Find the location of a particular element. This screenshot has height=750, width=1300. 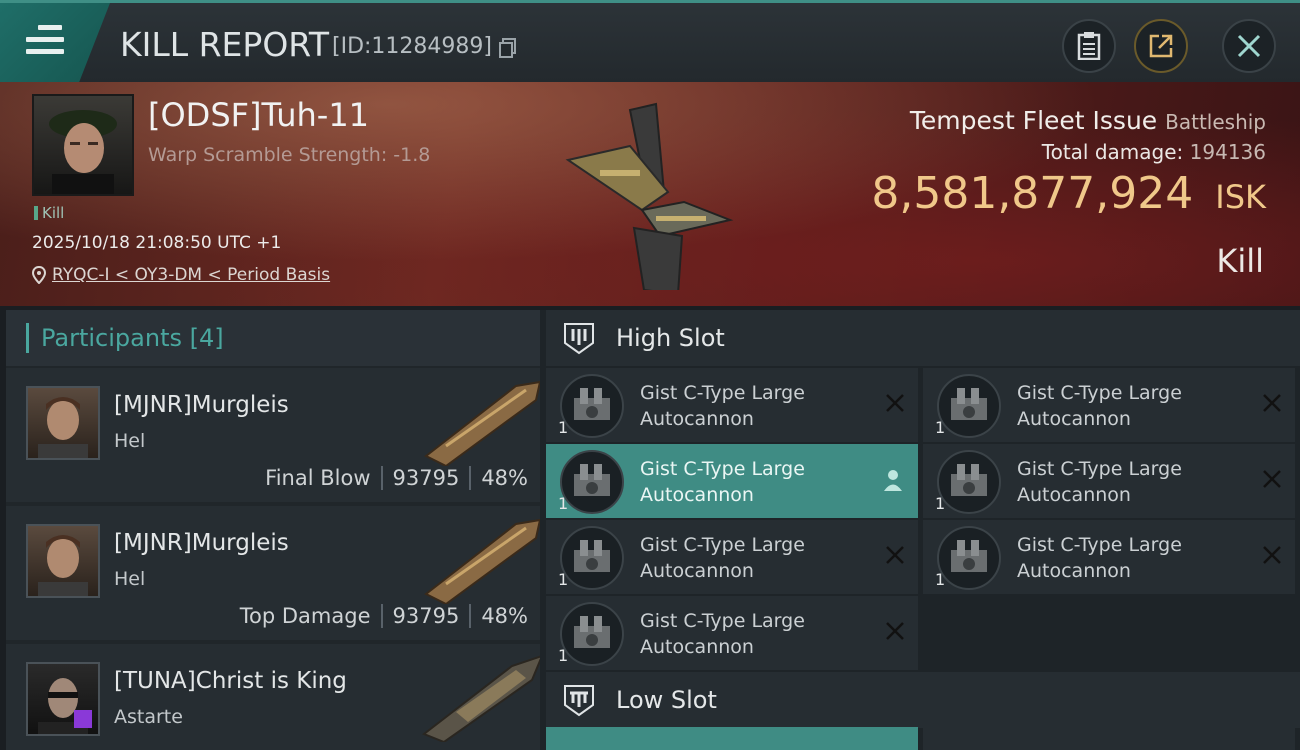

low-slot-header: Low Slot is located at coordinates (923, 700).